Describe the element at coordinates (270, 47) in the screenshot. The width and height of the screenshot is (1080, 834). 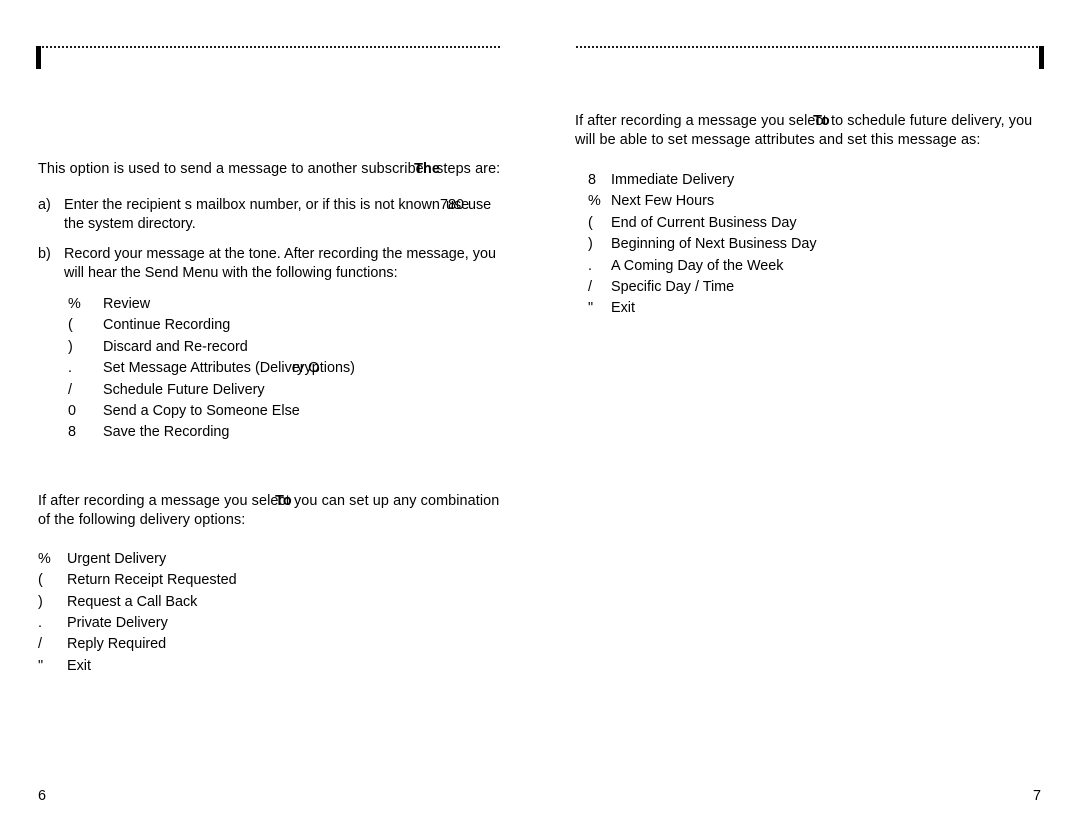
I see `header-rule-left` at that location.